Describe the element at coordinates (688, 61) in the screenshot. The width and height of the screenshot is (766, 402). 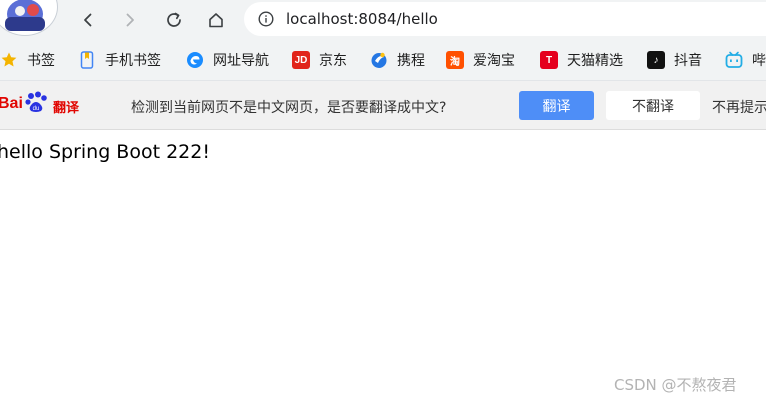
I see `bookmark-label: 抖音` at that location.